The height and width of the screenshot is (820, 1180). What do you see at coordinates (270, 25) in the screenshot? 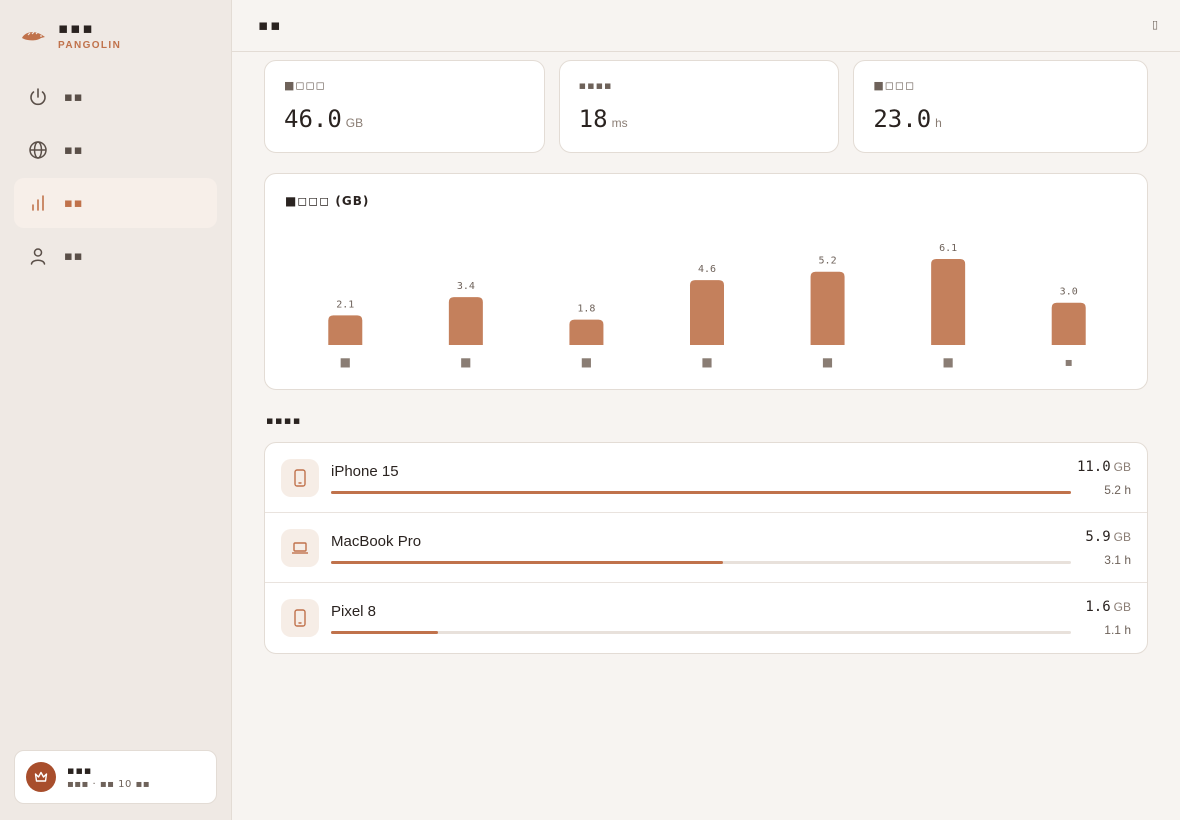
I see `page-title: ▪▪` at bounding box center [270, 25].